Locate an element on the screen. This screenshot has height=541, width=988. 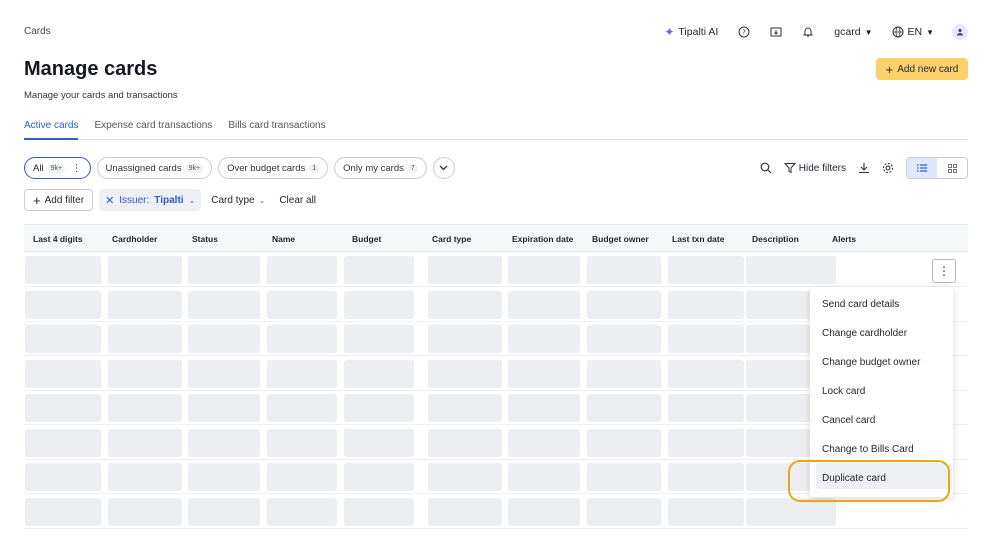
row-actions-button: ⋮ is located at coordinates (944, 271).